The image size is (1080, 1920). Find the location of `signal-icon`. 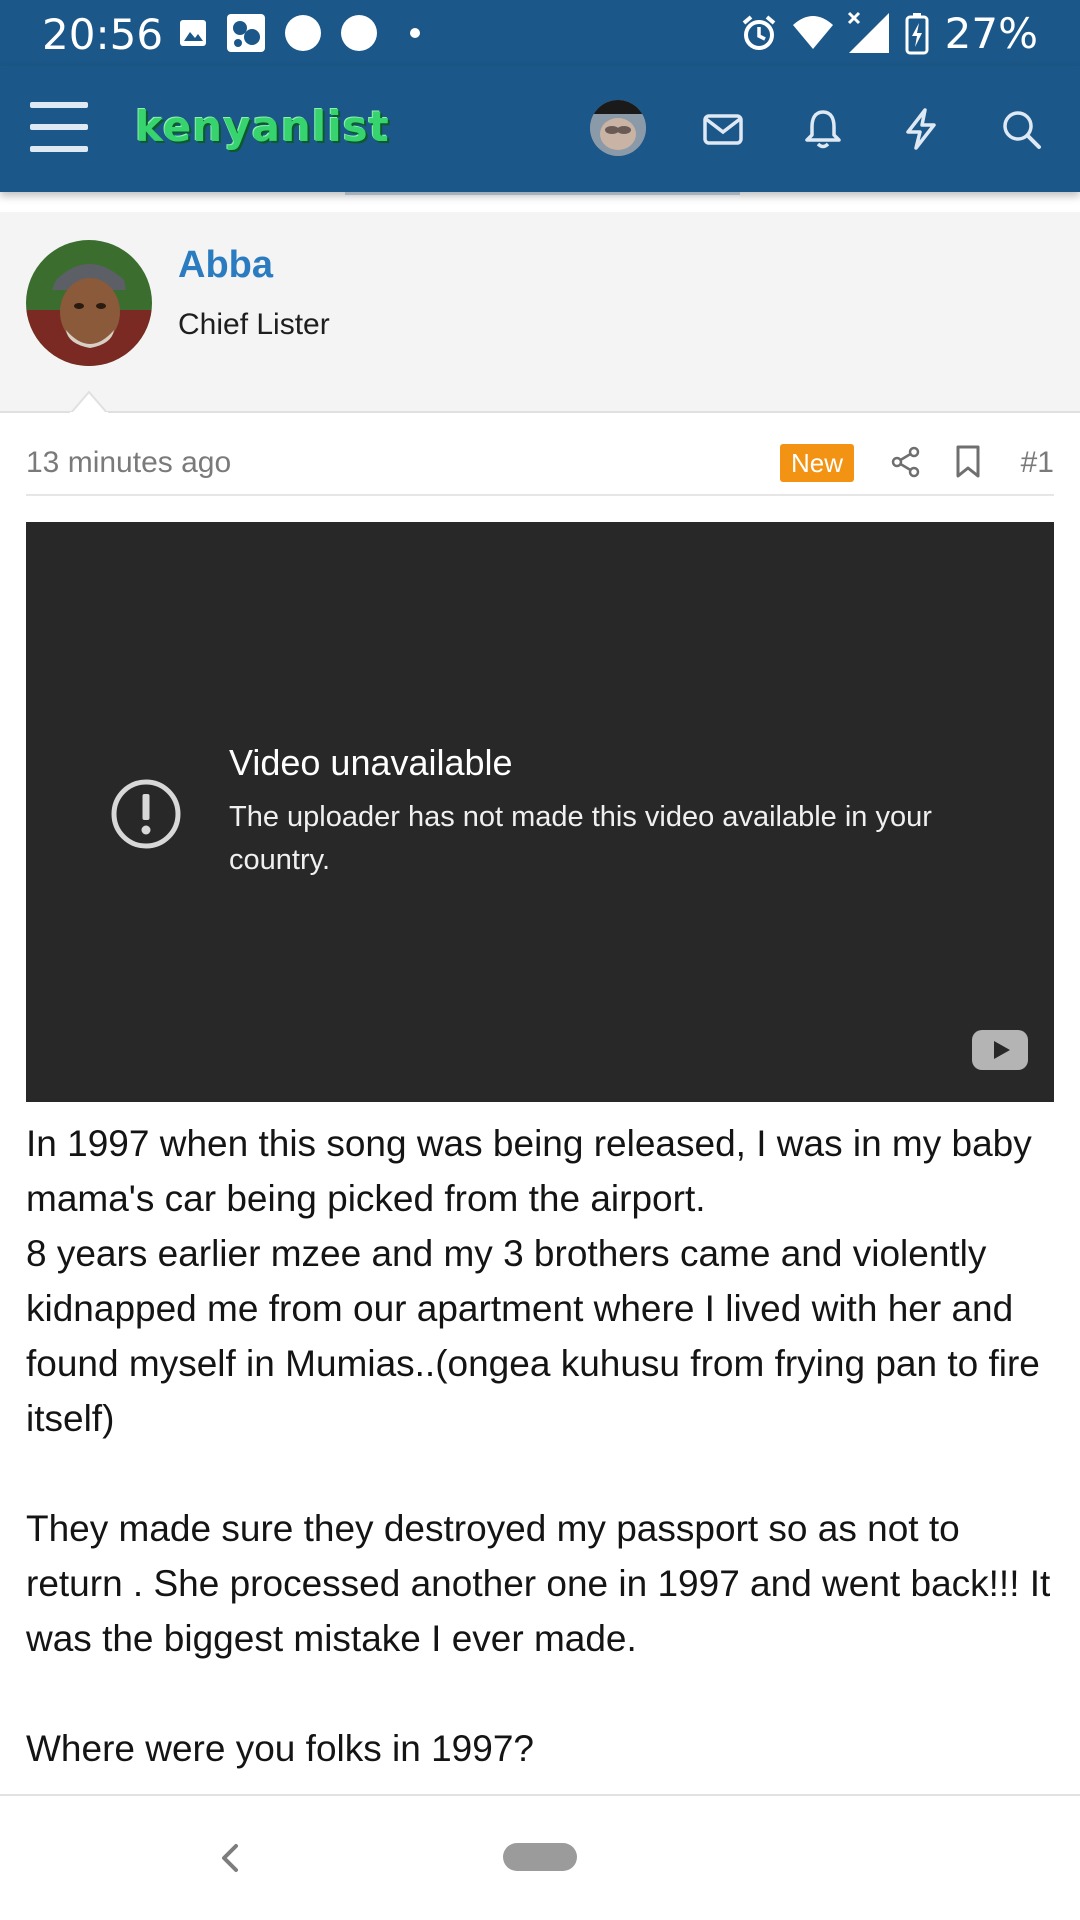

signal-icon is located at coordinates (868, 32).